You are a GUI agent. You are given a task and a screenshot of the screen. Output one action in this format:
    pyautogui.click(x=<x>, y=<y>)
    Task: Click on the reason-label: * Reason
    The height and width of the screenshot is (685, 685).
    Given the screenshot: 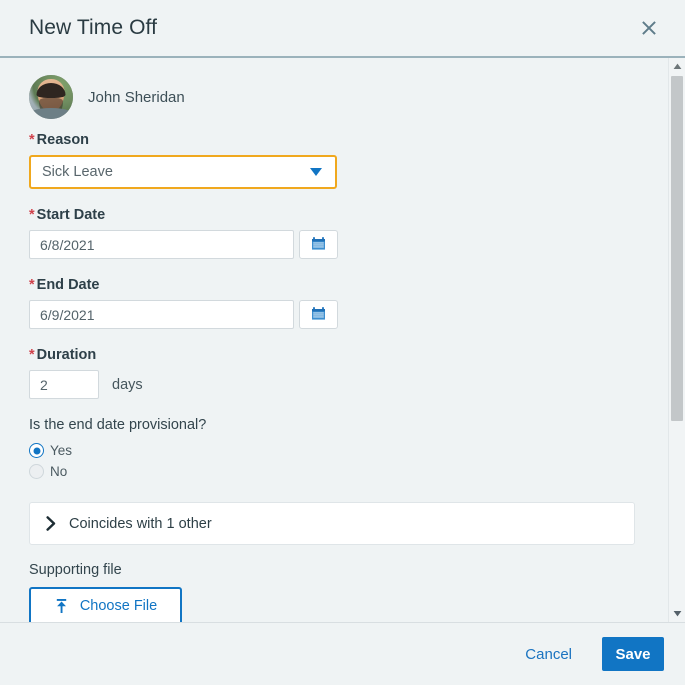 What is the action you would take?
    pyautogui.click(x=348, y=140)
    